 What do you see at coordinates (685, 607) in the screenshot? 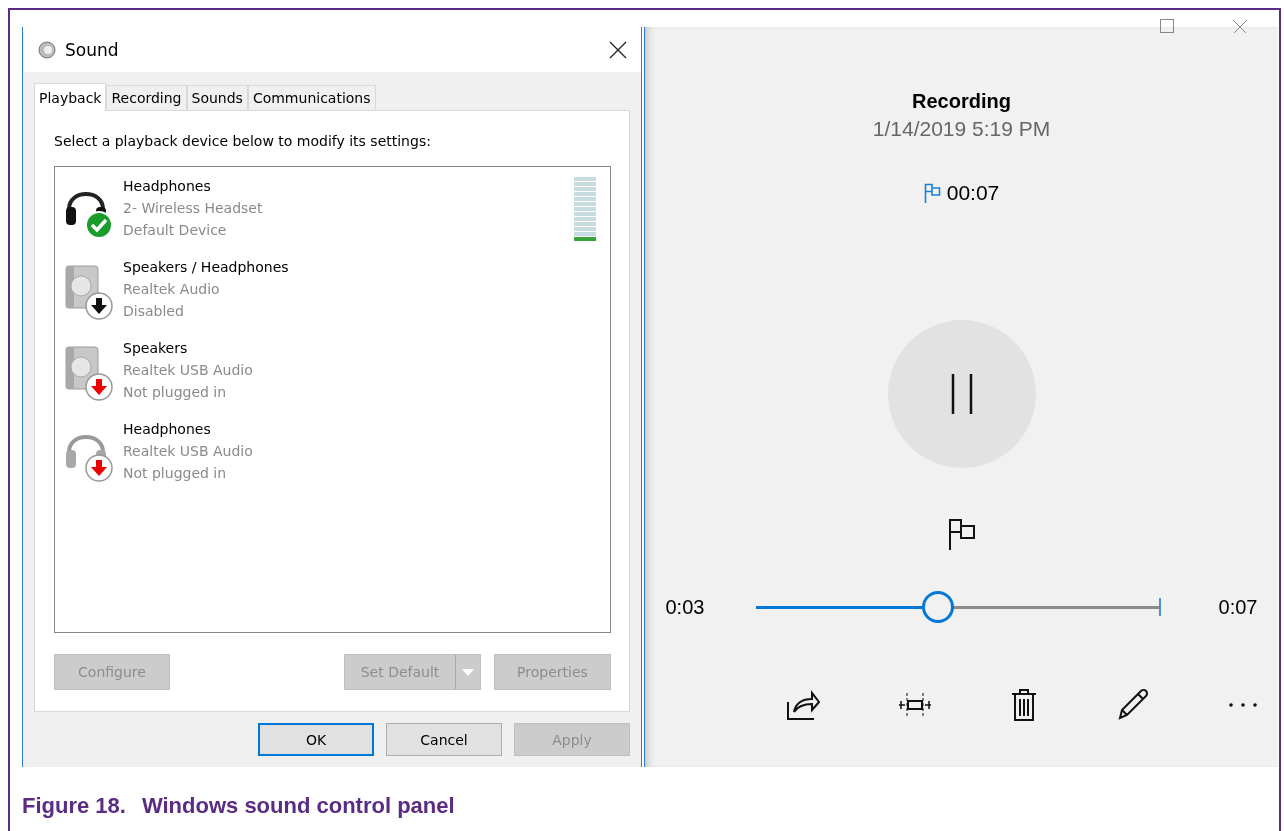
I see `current-time: 0:03` at bounding box center [685, 607].